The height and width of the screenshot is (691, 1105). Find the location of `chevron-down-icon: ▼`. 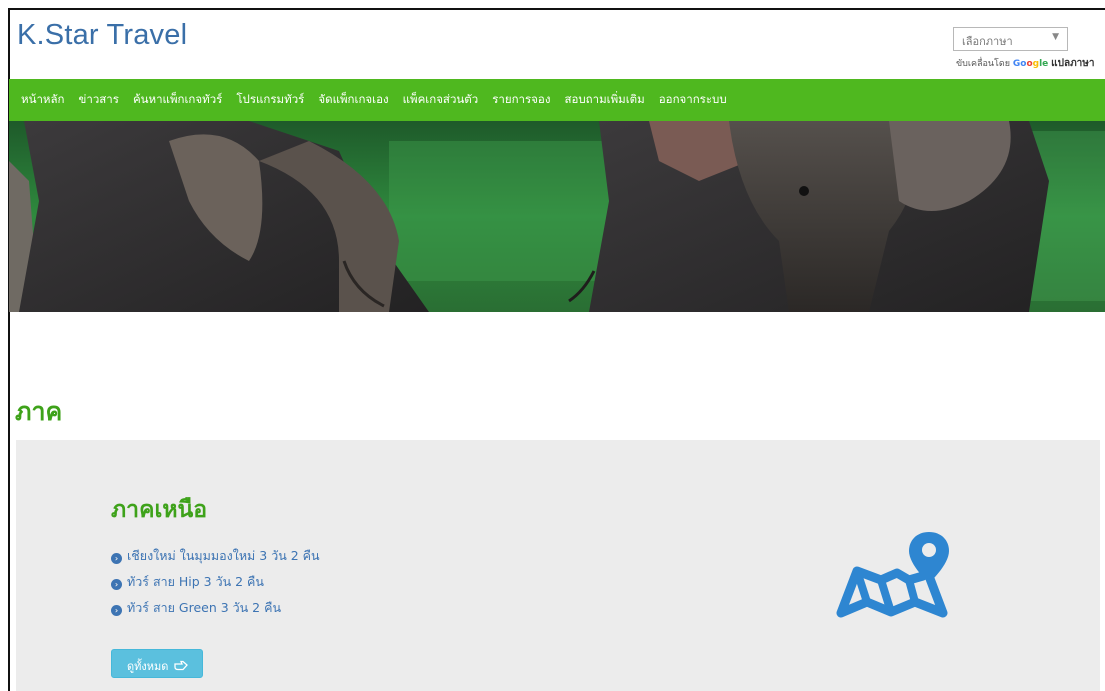

chevron-down-icon: ▼ is located at coordinates (1055, 37).